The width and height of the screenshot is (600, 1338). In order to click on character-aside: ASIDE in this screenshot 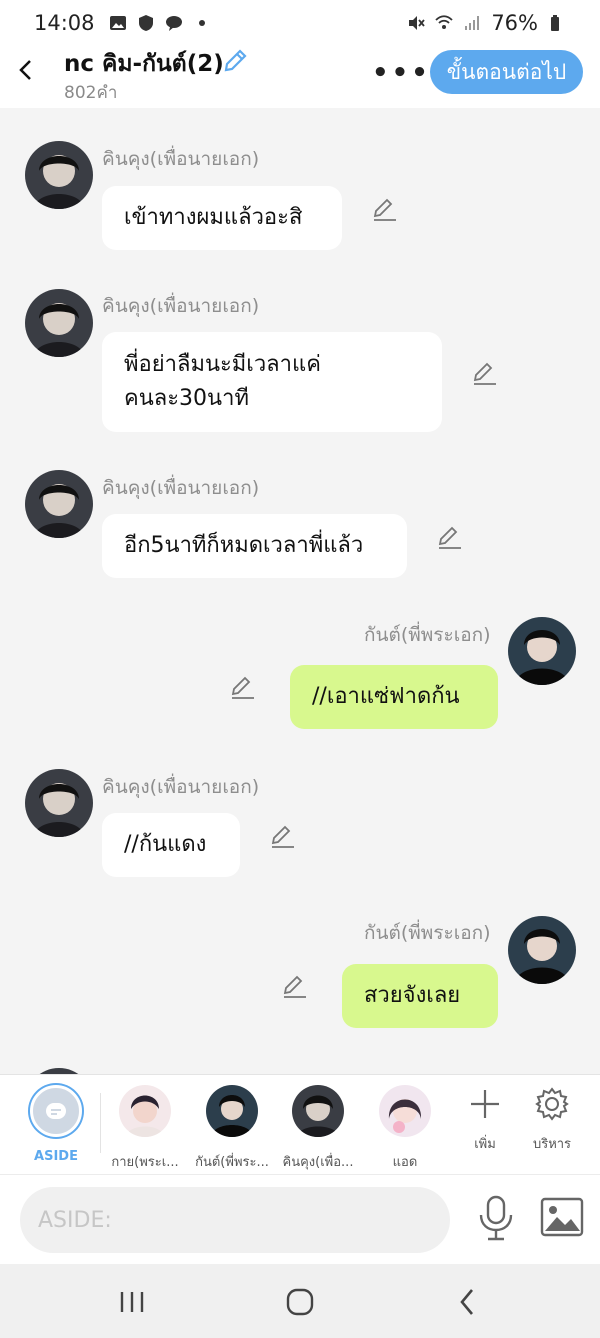, I will do `click(56, 1124)`.